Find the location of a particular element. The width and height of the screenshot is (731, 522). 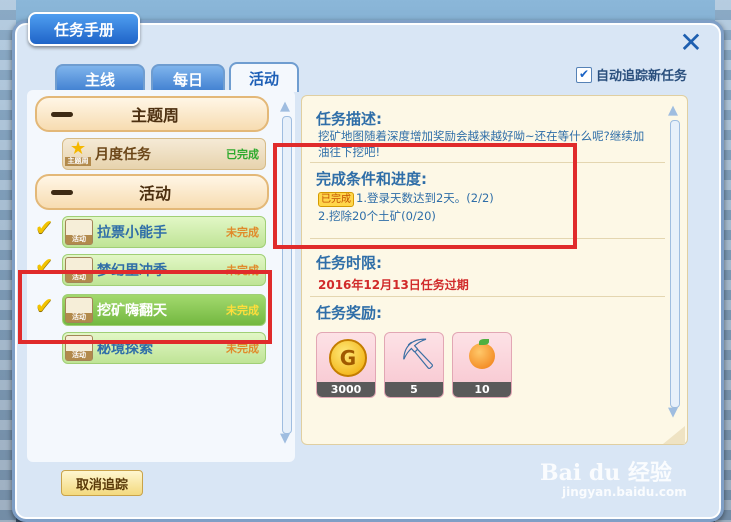

star-badge-icon: ★ 主题周 is located at coordinates (78, 152).